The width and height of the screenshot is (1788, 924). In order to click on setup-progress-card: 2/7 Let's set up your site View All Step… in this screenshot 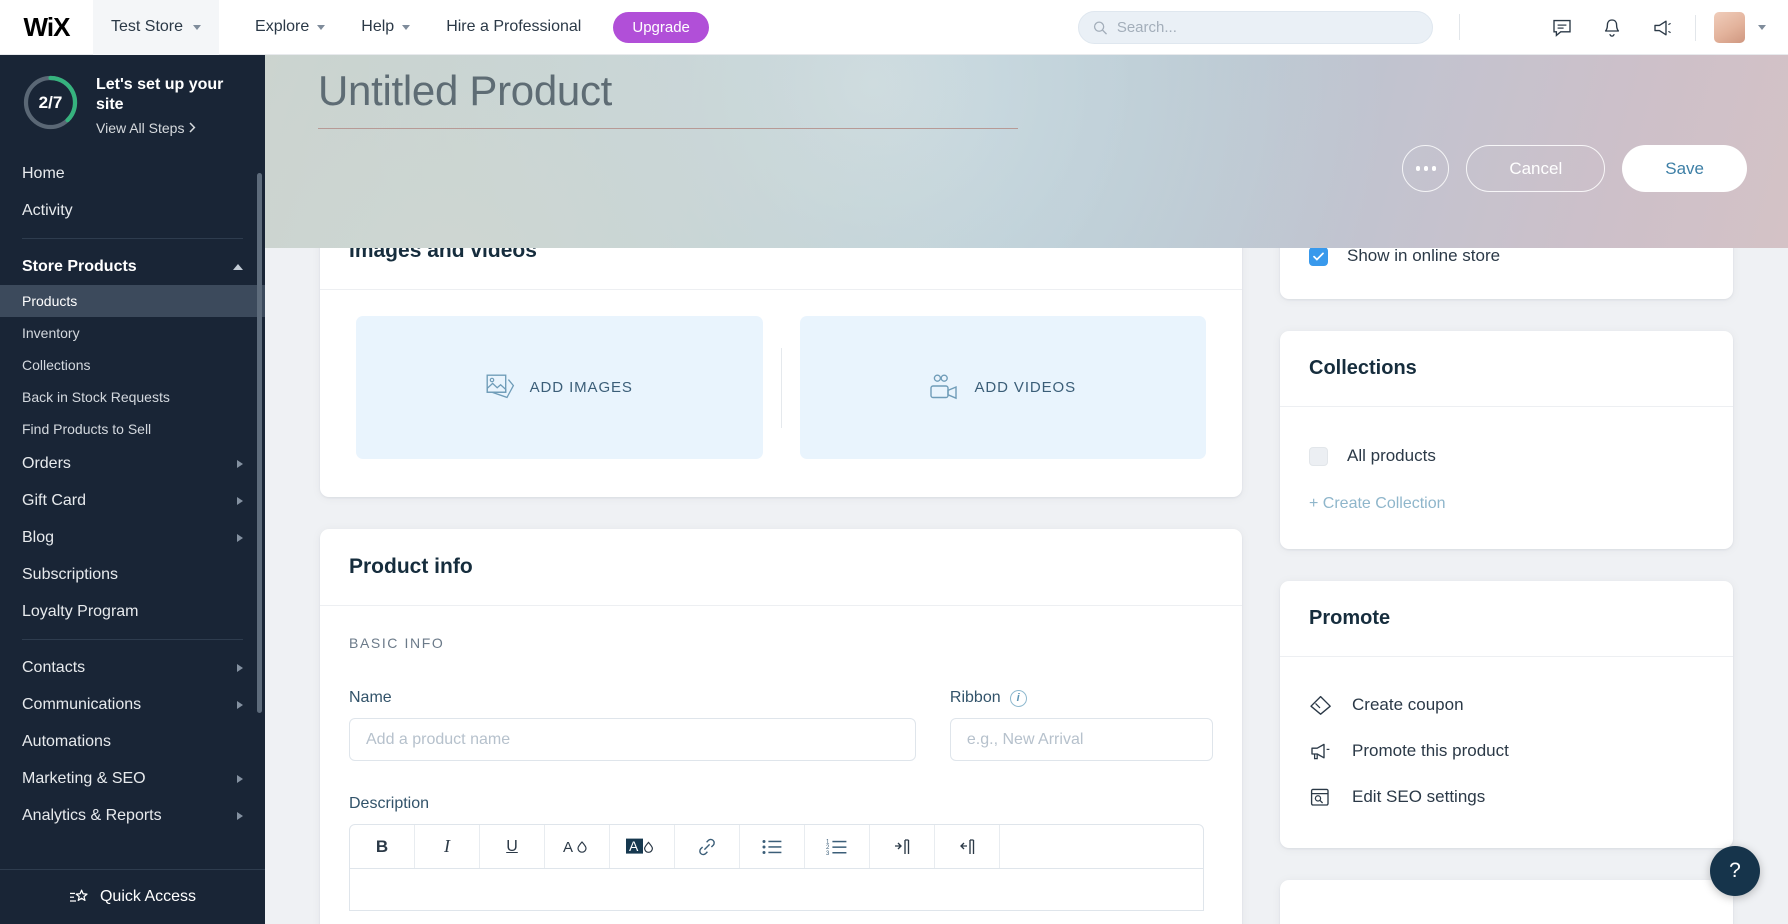, I will do `click(132, 105)`.